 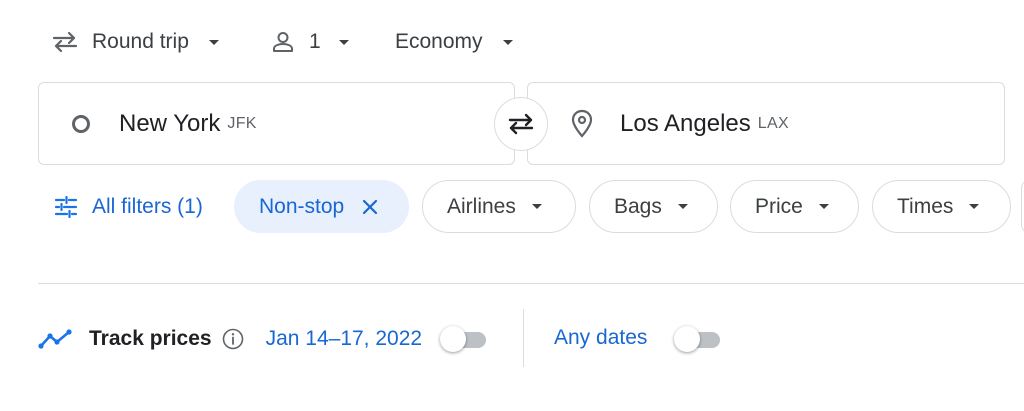 I want to click on location-pin-icon, so click(x=582, y=123).